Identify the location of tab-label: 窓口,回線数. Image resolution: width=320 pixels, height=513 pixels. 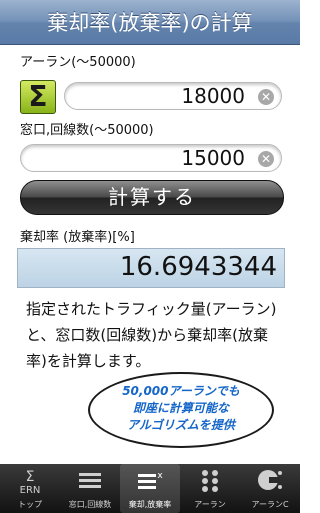
(90, 504).